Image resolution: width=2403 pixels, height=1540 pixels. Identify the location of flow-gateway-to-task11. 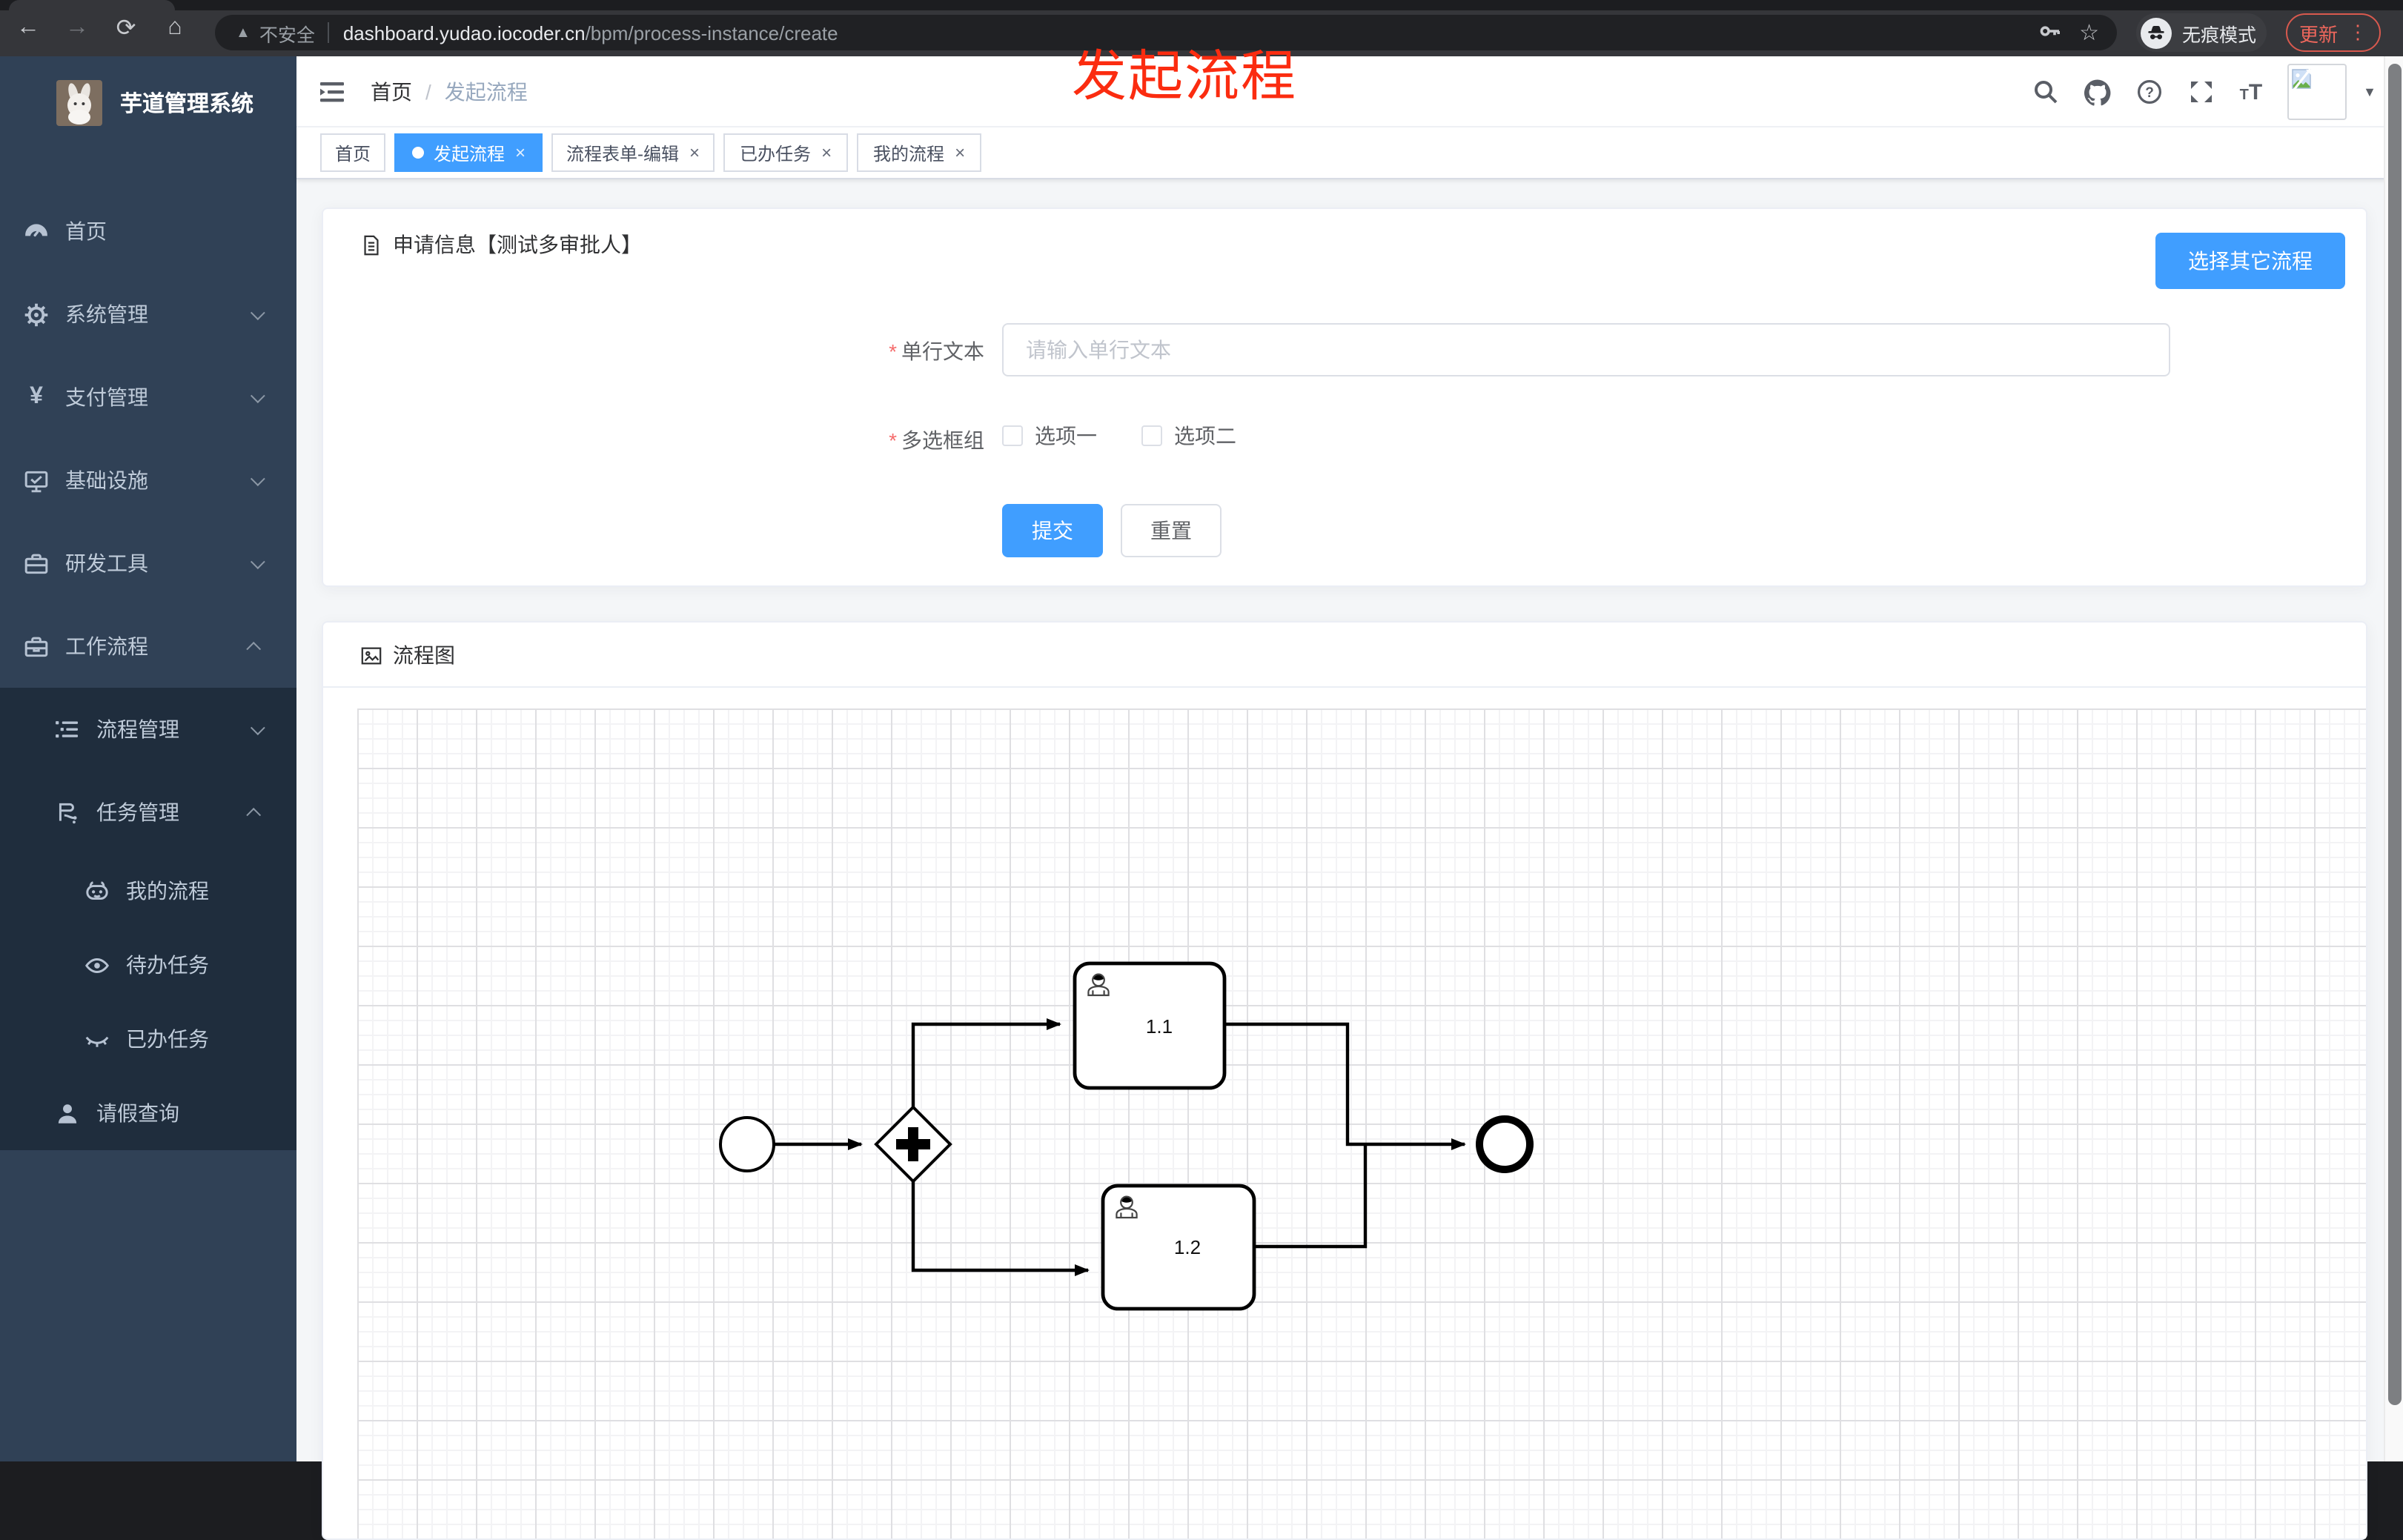
(986, 1062).